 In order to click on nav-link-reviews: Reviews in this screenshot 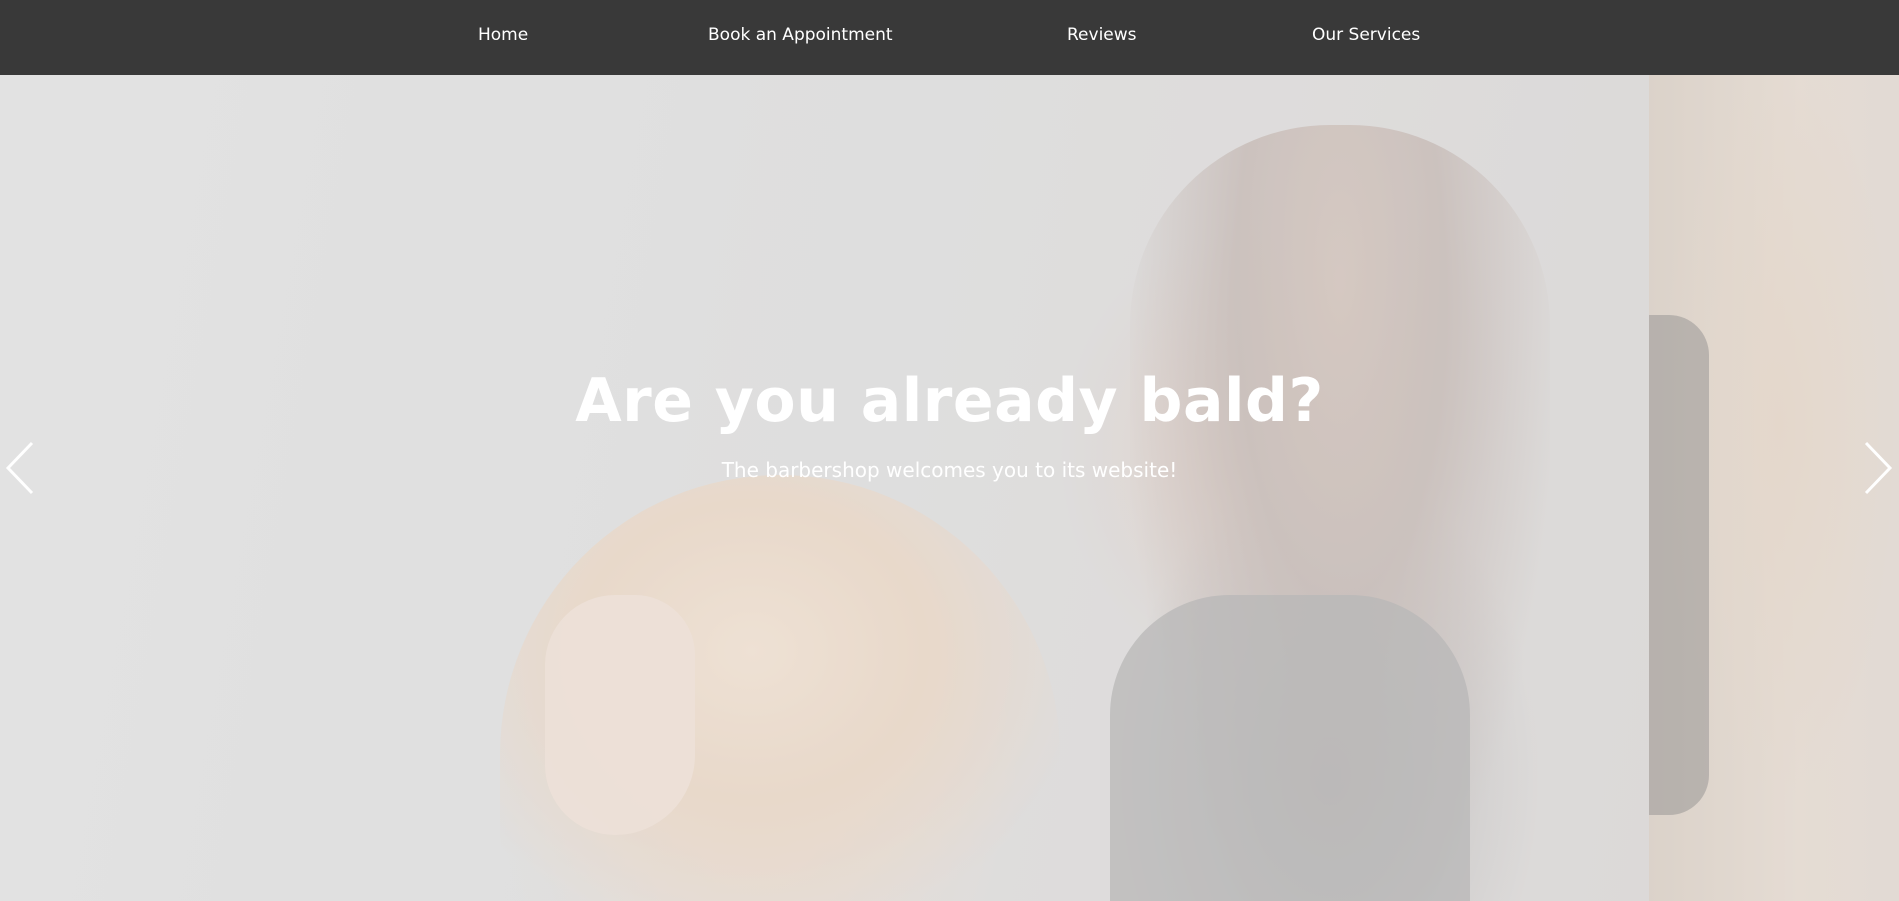, I will do `click(1102, 35)`.